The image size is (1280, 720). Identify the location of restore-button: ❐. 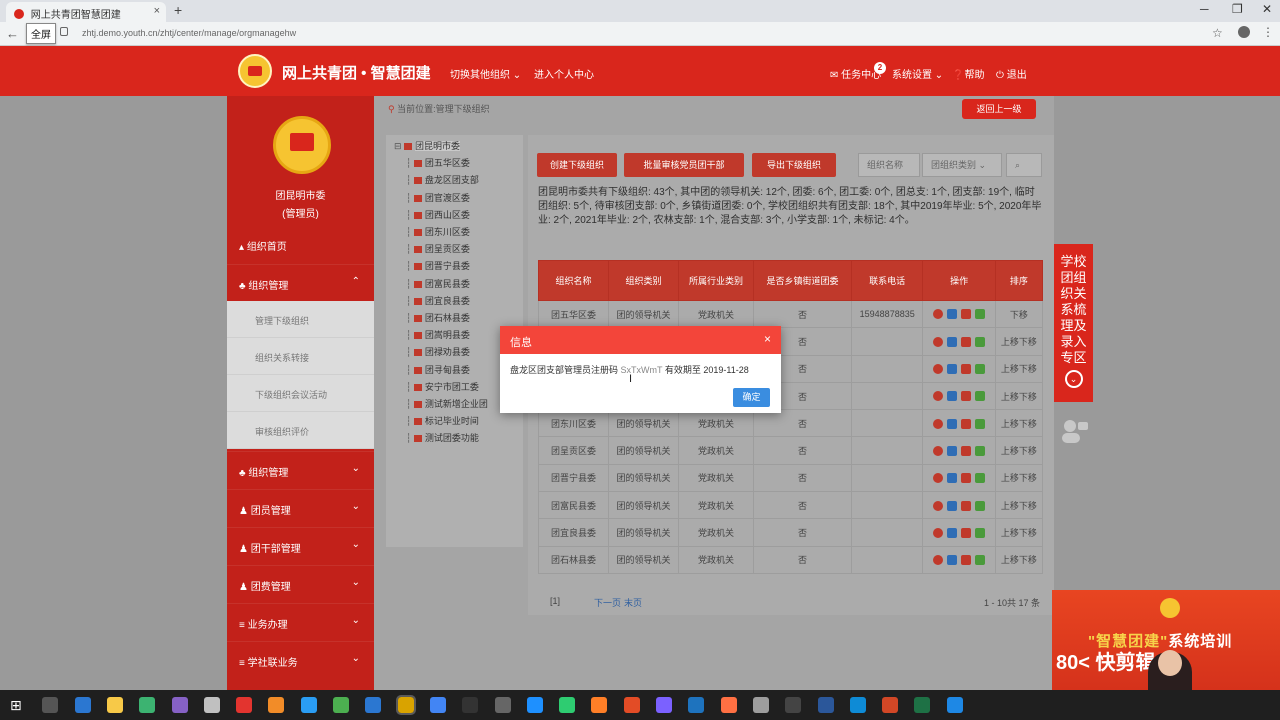
(1237, 9).